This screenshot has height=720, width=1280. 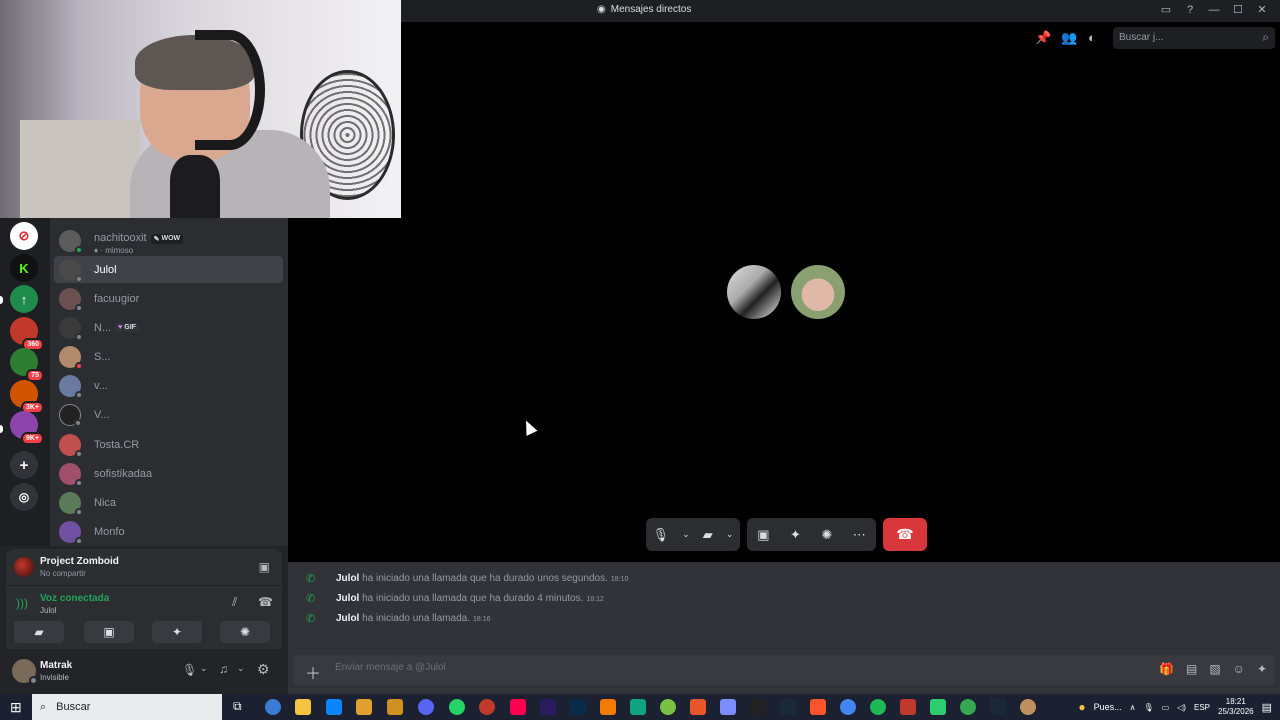 What do you see at coordinates (457, 707) in the screenshot?
I see `taskbar-app-whatsapp` at bounding box center [457, 707].